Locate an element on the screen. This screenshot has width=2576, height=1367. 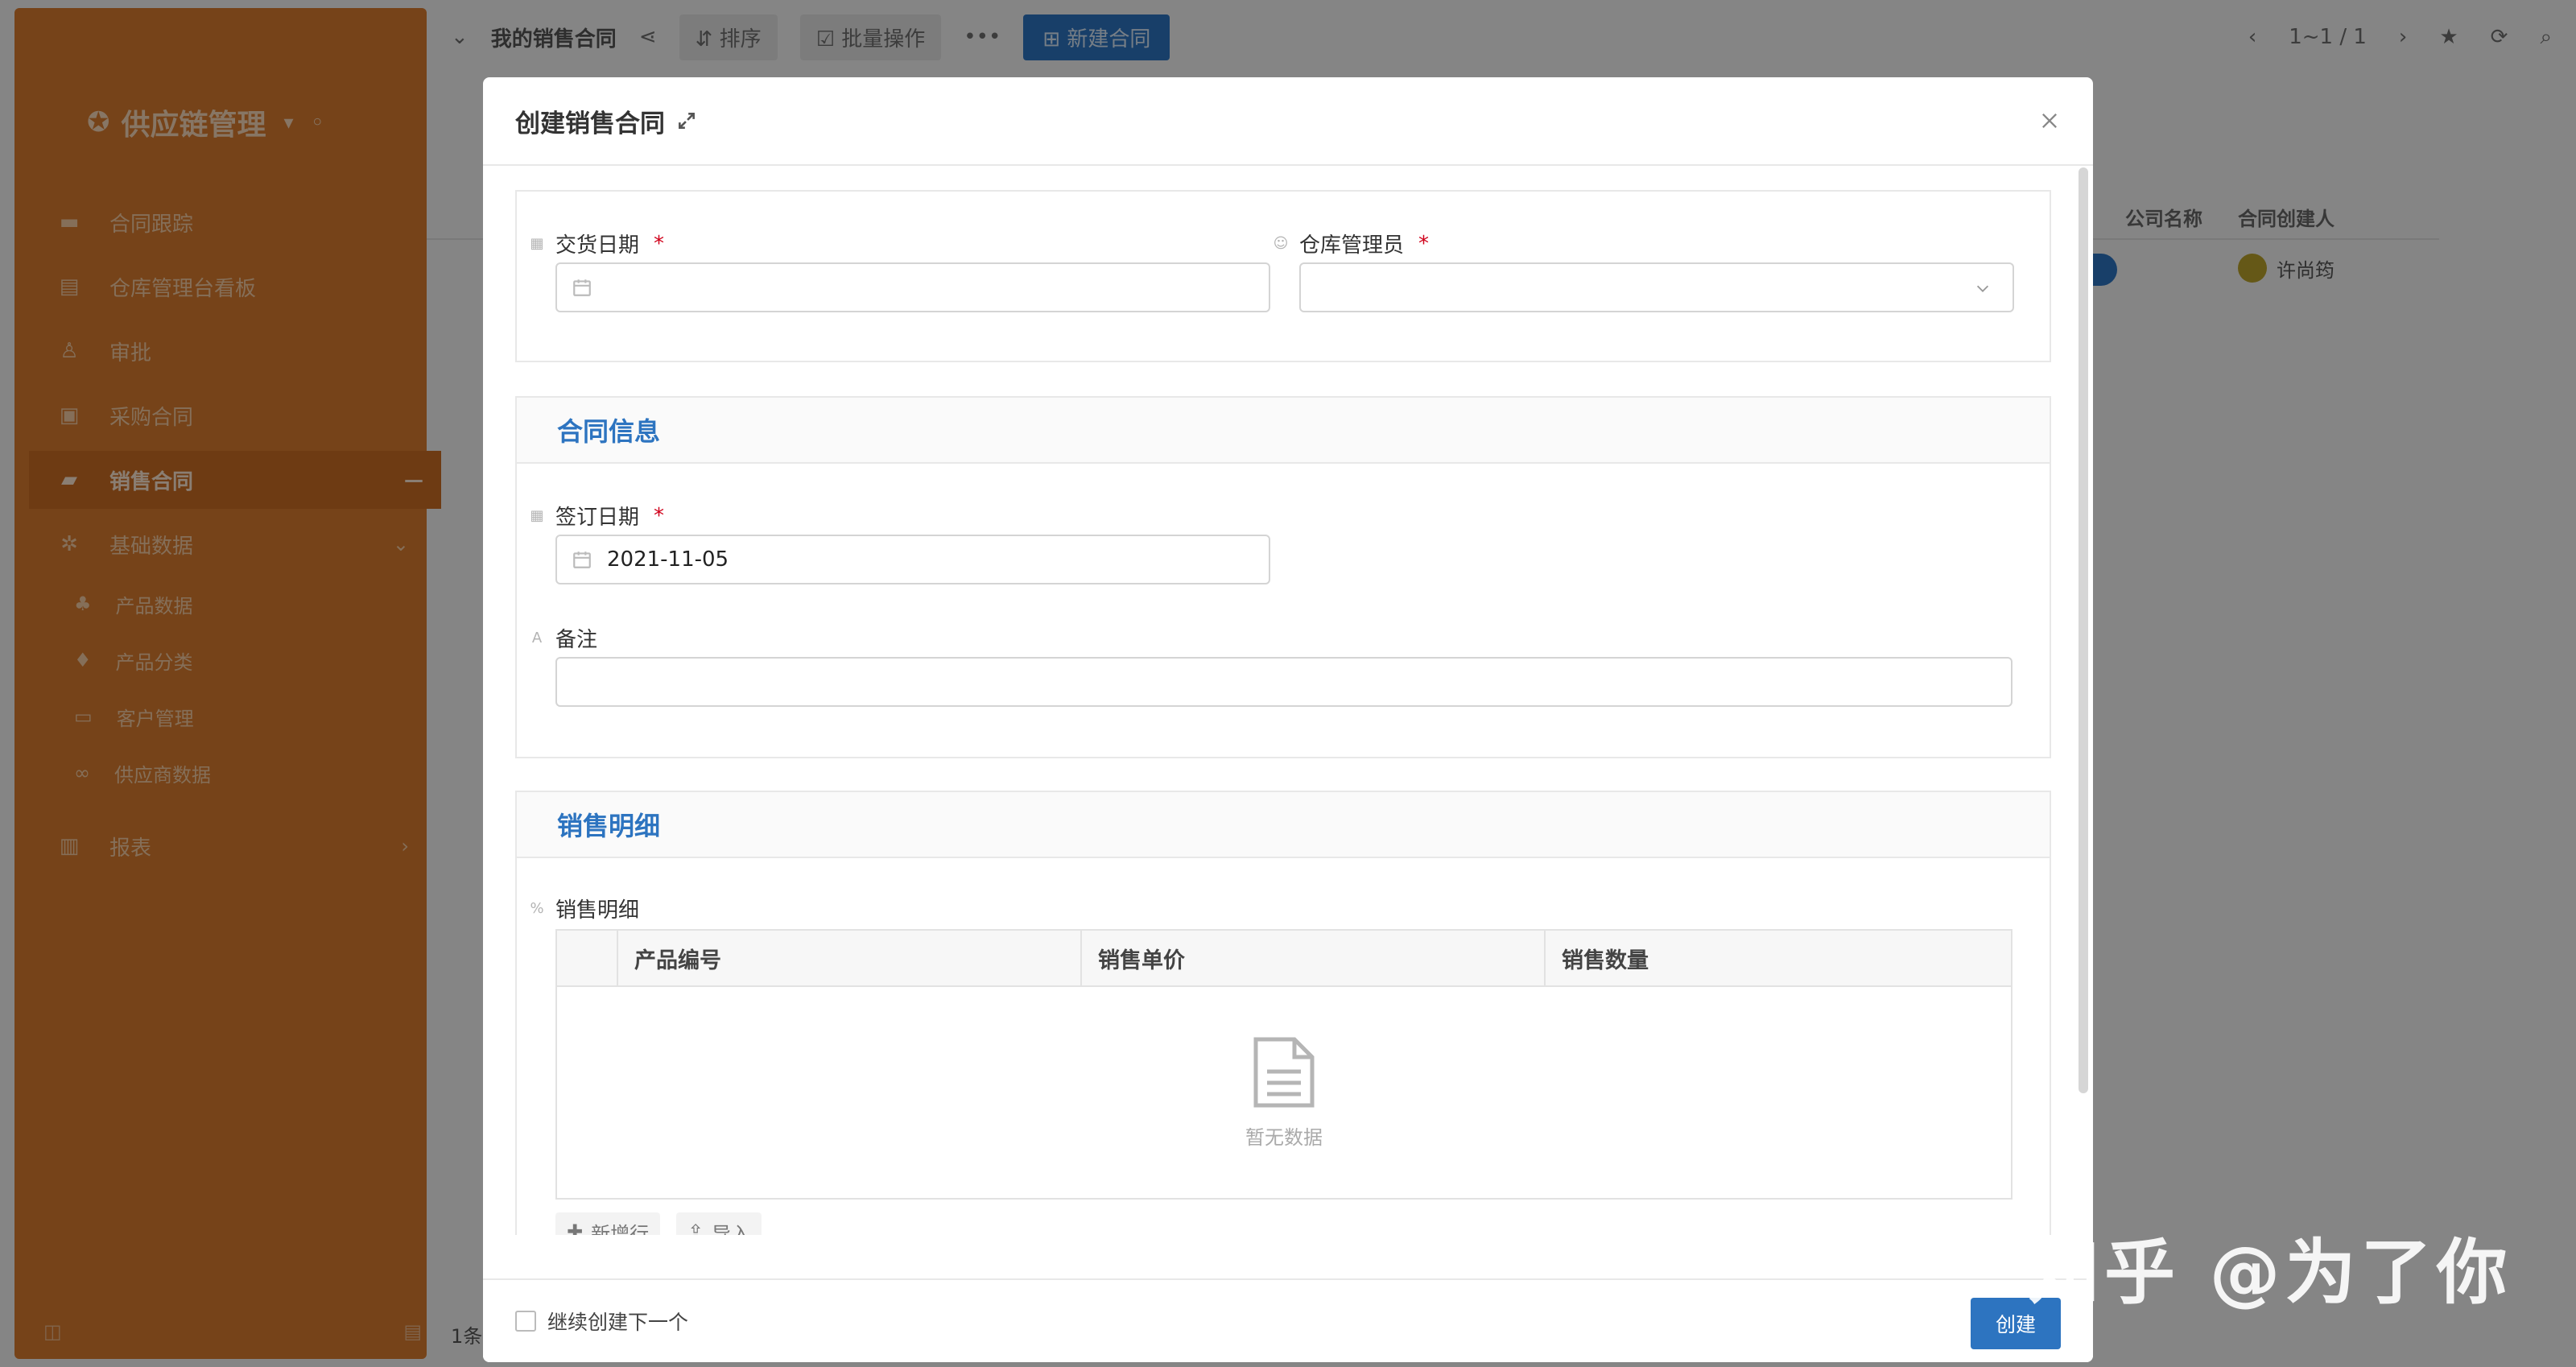
delivery-date-label: ▦ 交货日期 * is located at coordinates (597, 243).